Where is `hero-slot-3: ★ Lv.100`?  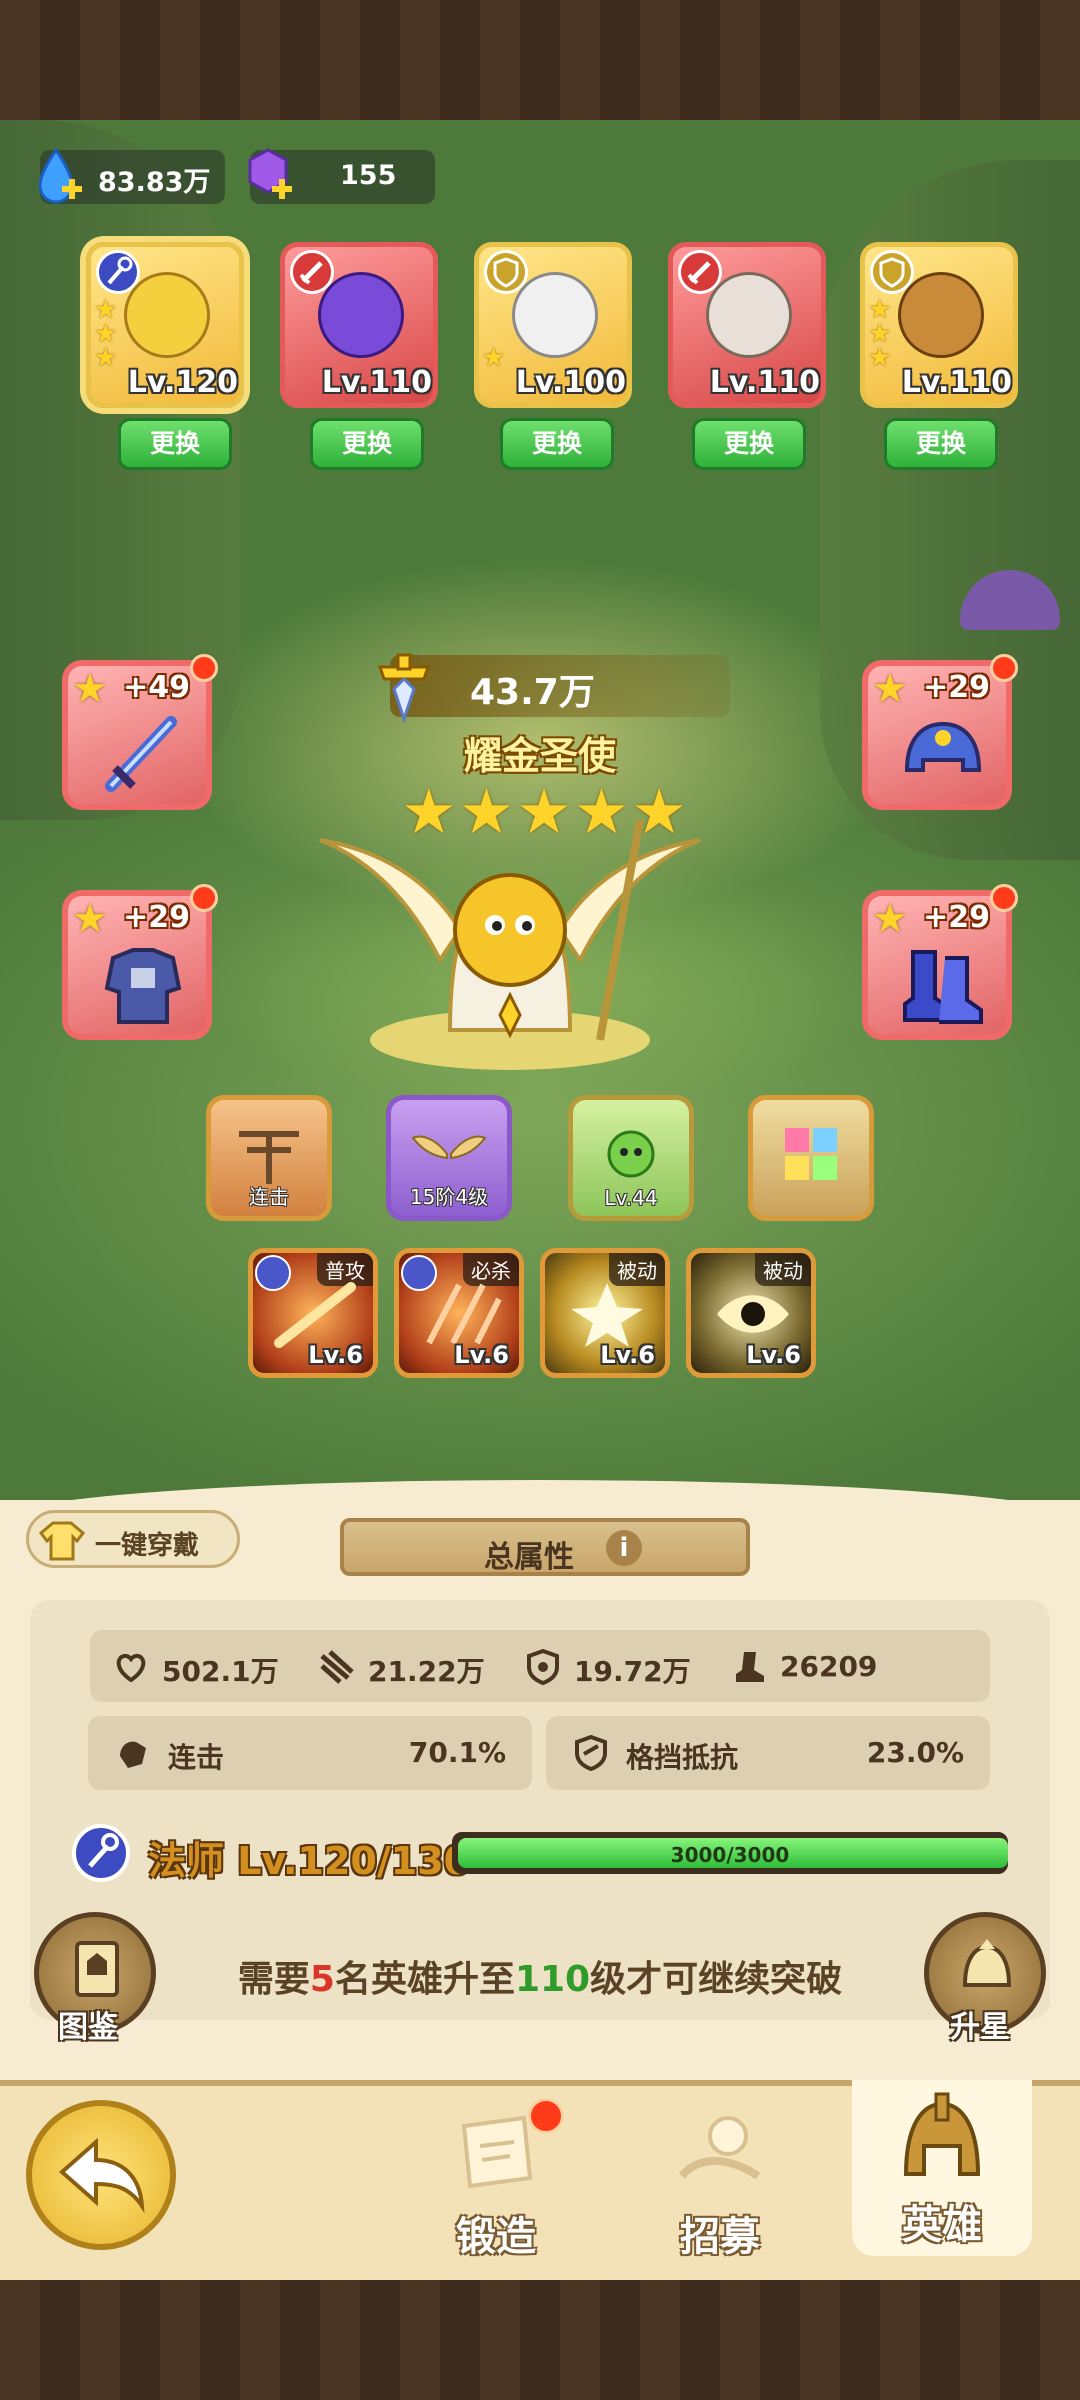
hero-slot-3: ★ Lv.100 is located at coordinates (553, 325).